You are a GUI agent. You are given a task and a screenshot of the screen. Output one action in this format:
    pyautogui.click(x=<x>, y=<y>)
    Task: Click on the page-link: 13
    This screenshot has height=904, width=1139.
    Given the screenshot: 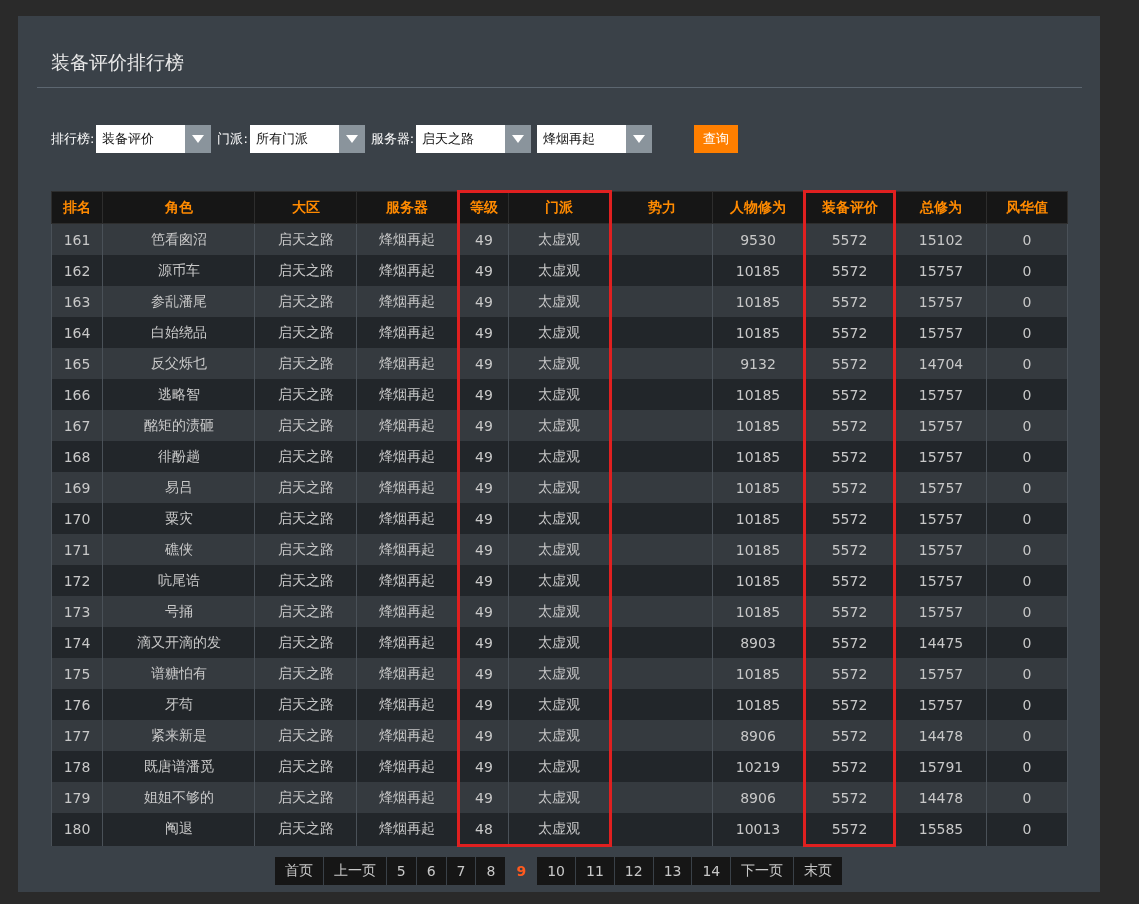 What is the action you would take?
    pyautogui.click(x=673, y=871)
    